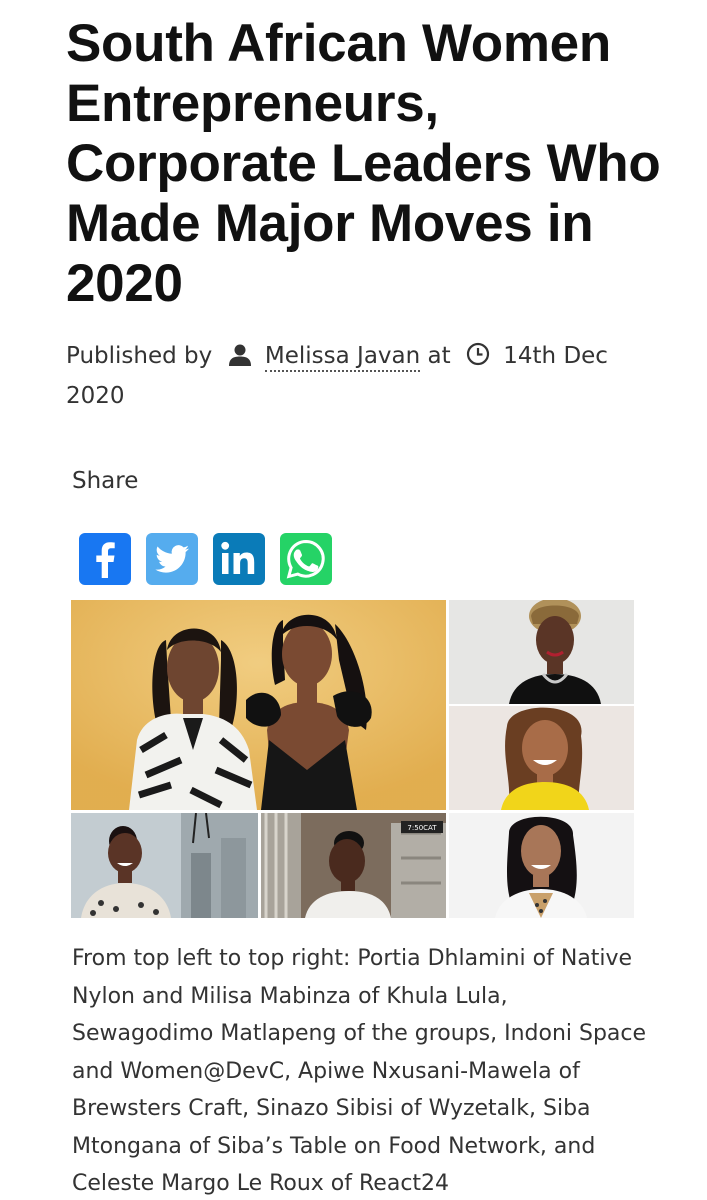 This screenshot has width=707, height=1200. What do you see at coordinates (541, 865) in the screenshot?
I see `photo-bottom-right` at bounding box center [541, 865].